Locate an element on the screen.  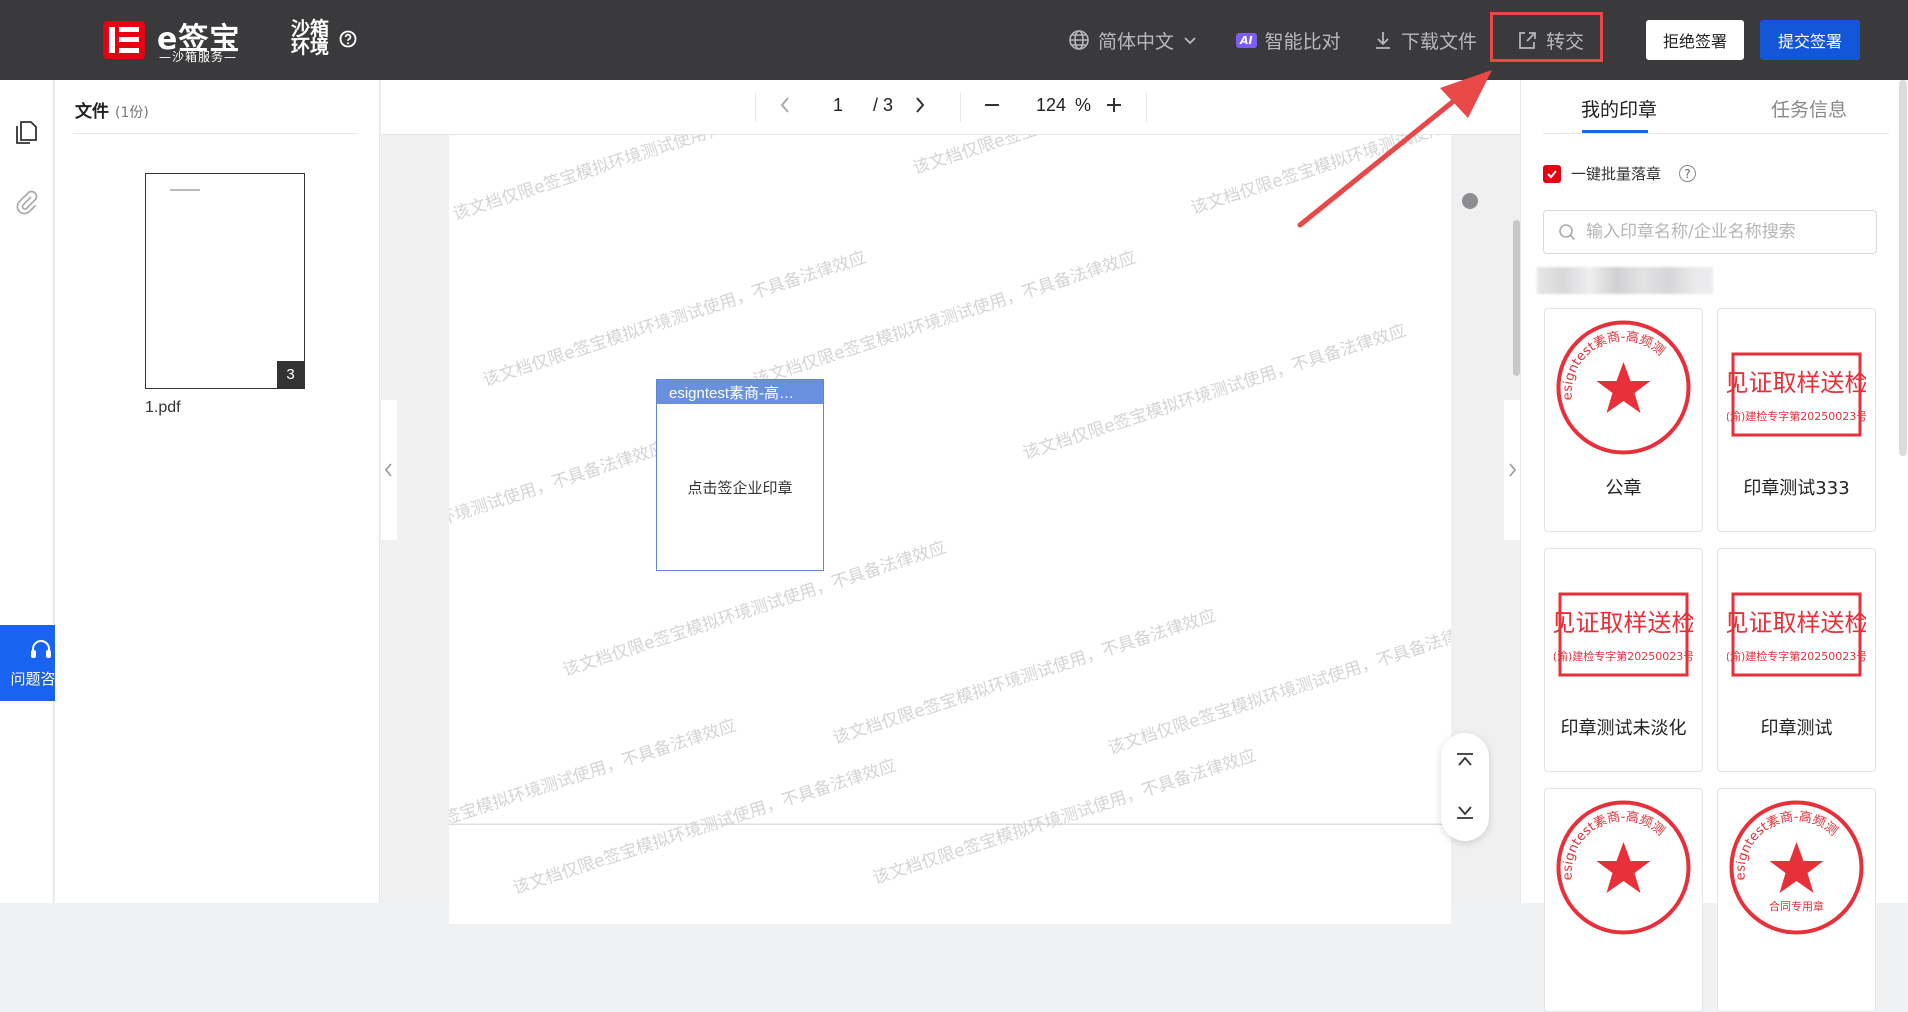
tab-my-seals: 我的印章 is located at coordinates (1619, 108).